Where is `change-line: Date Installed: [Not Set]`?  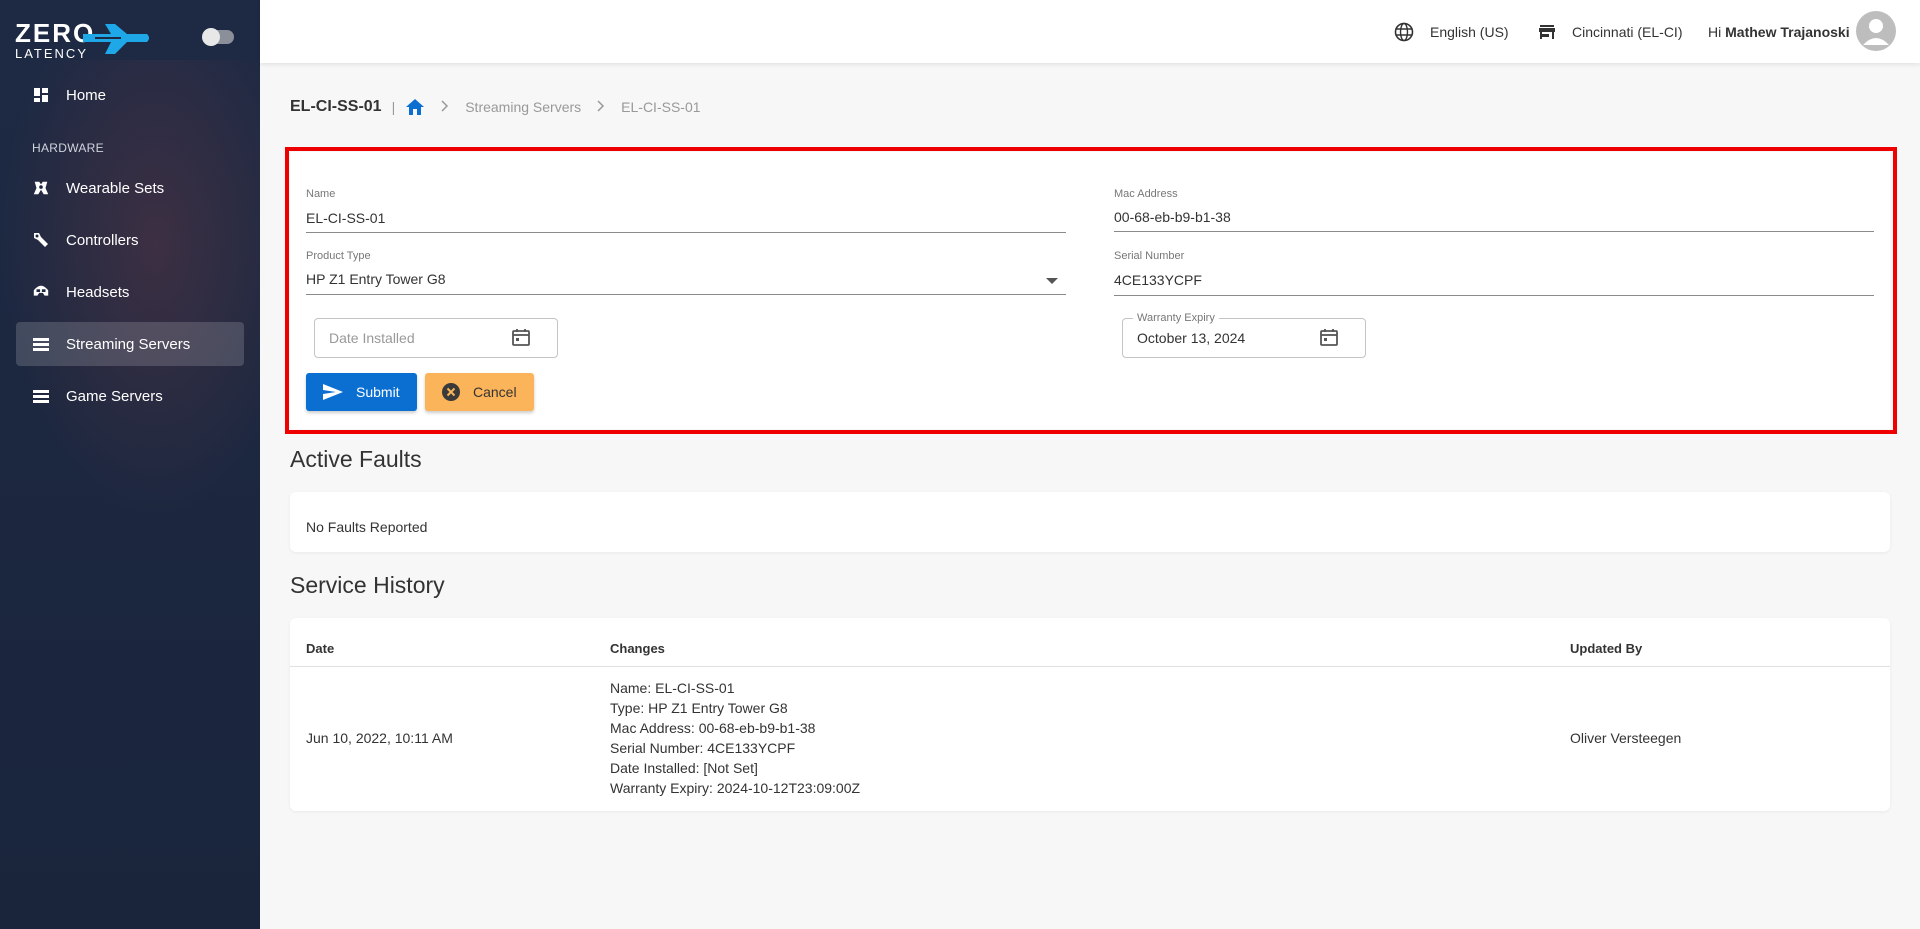
change-line: Date Installed: [Not Set] is located at coordinates (684, 768).